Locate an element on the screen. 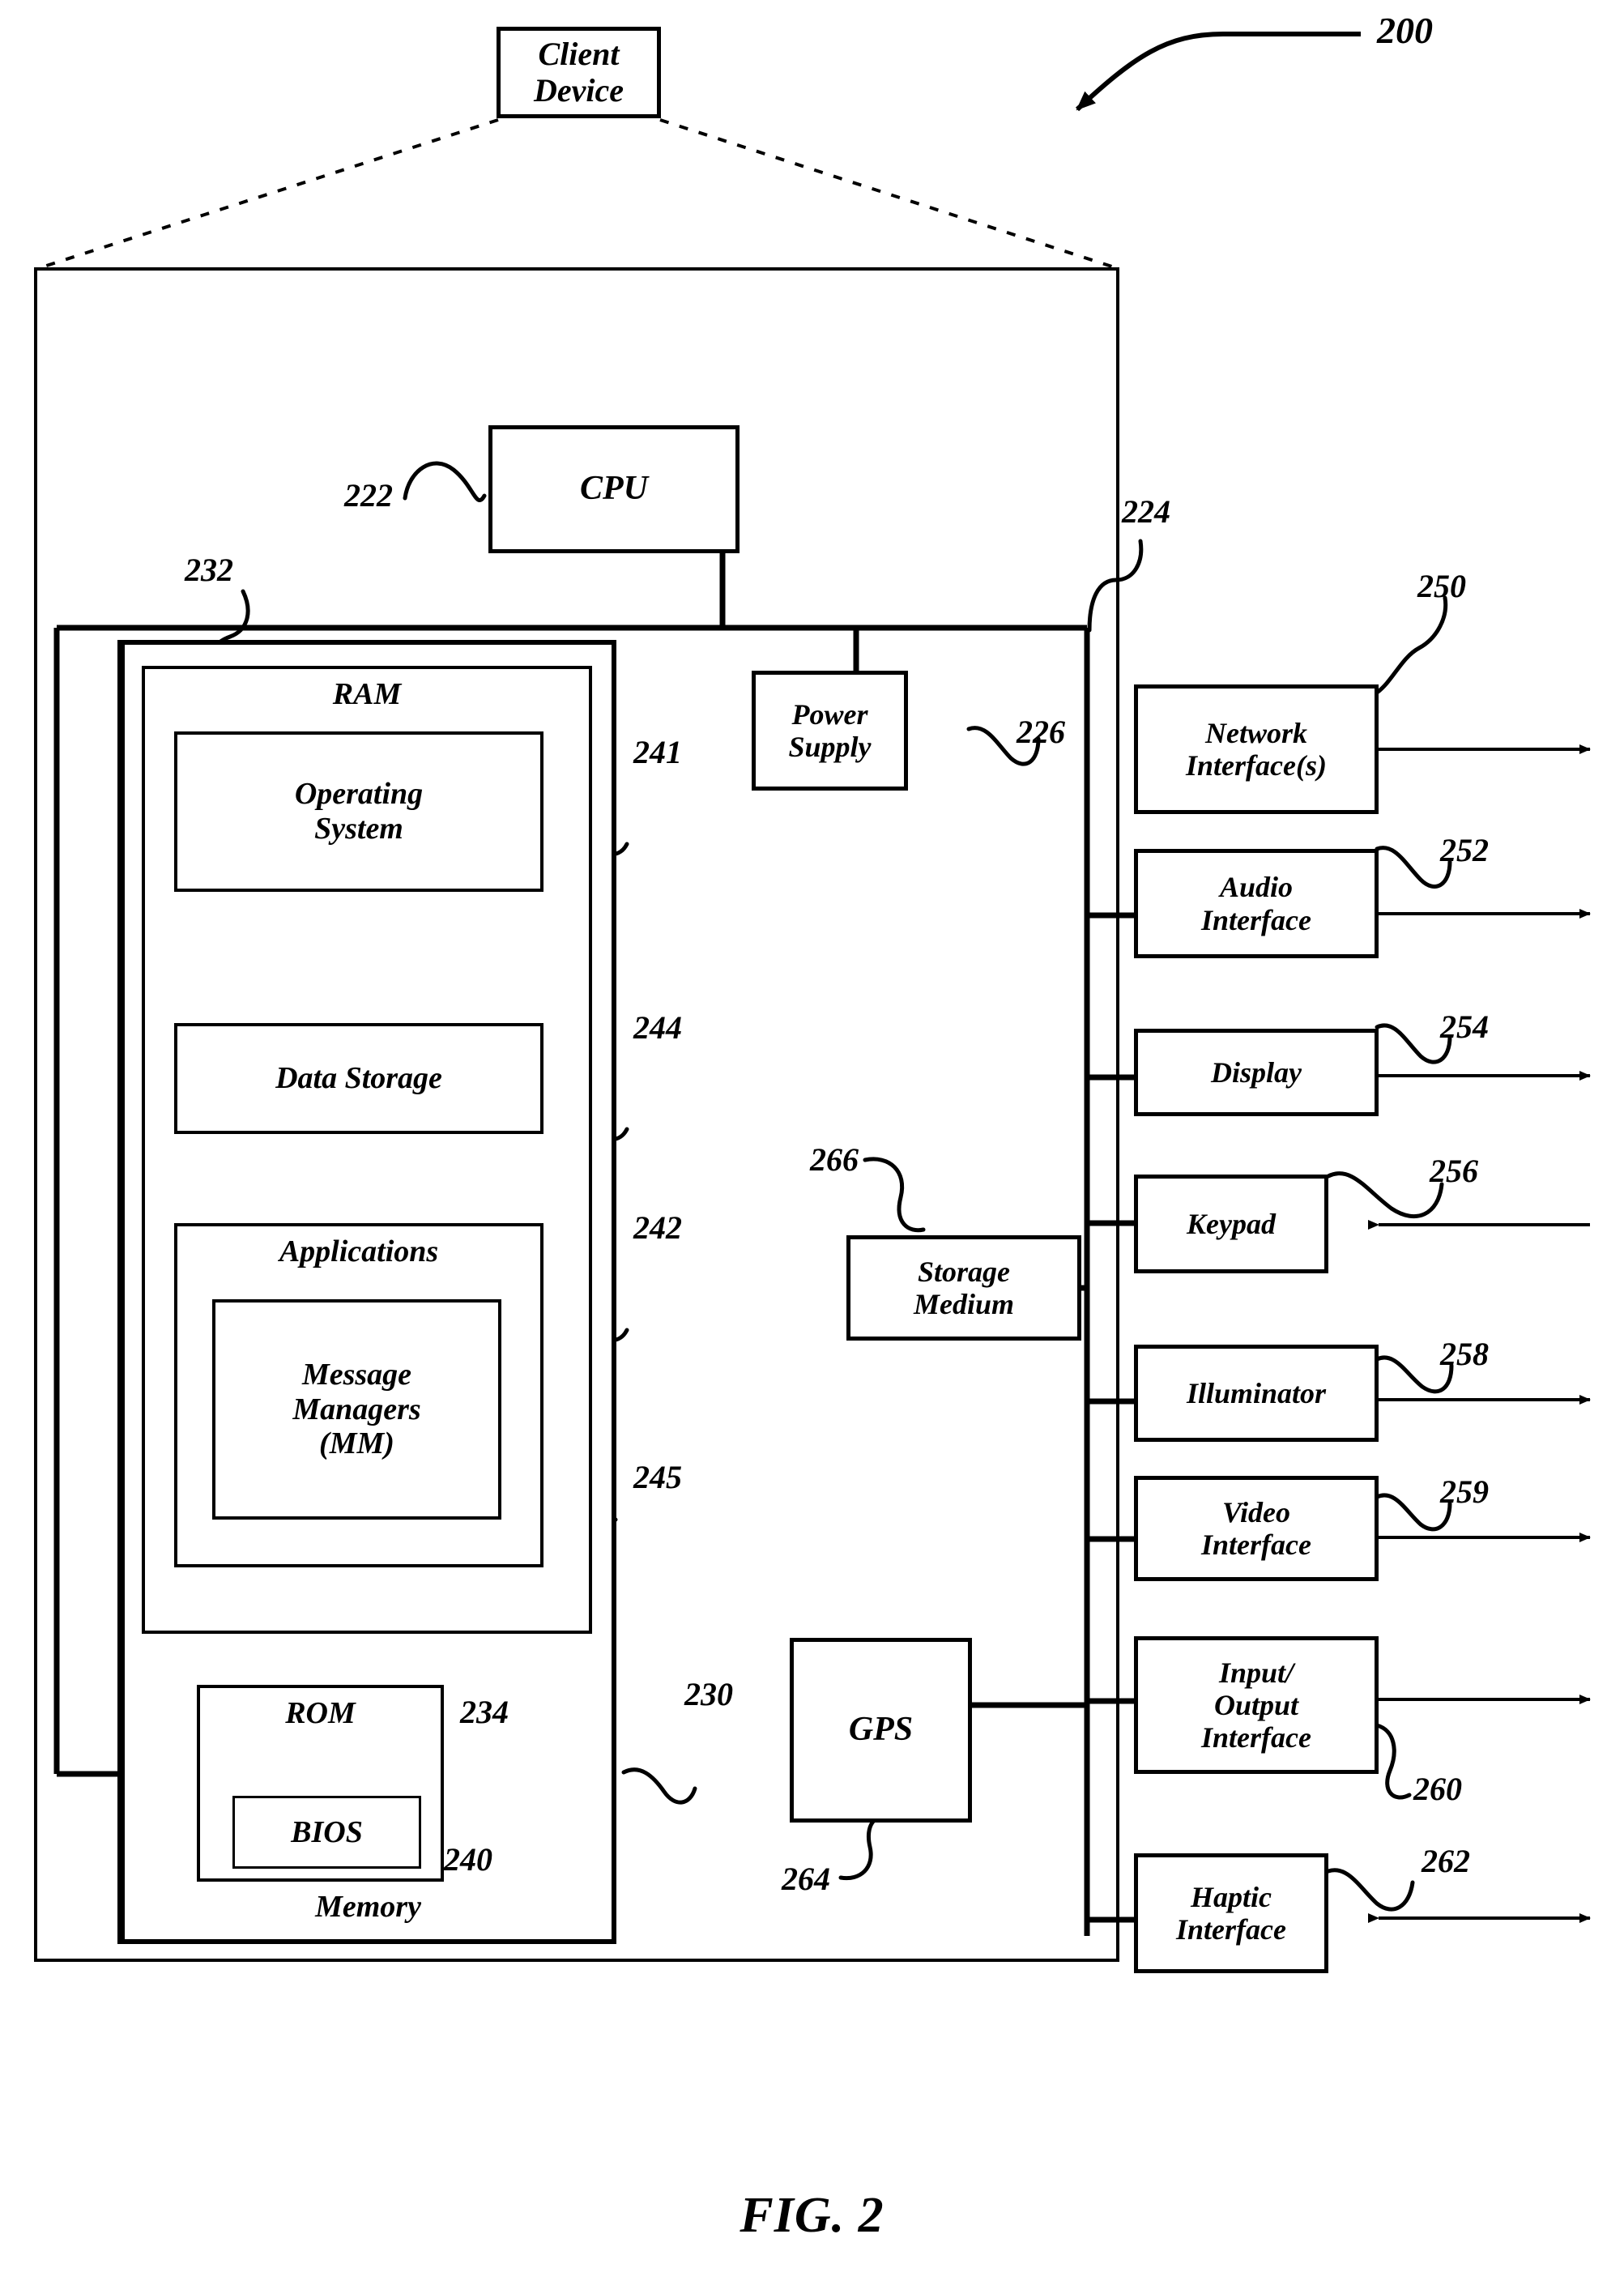 This screenshot has height=2281, width=1624. reference-226: 226 is located at coordinates (1041, 732).